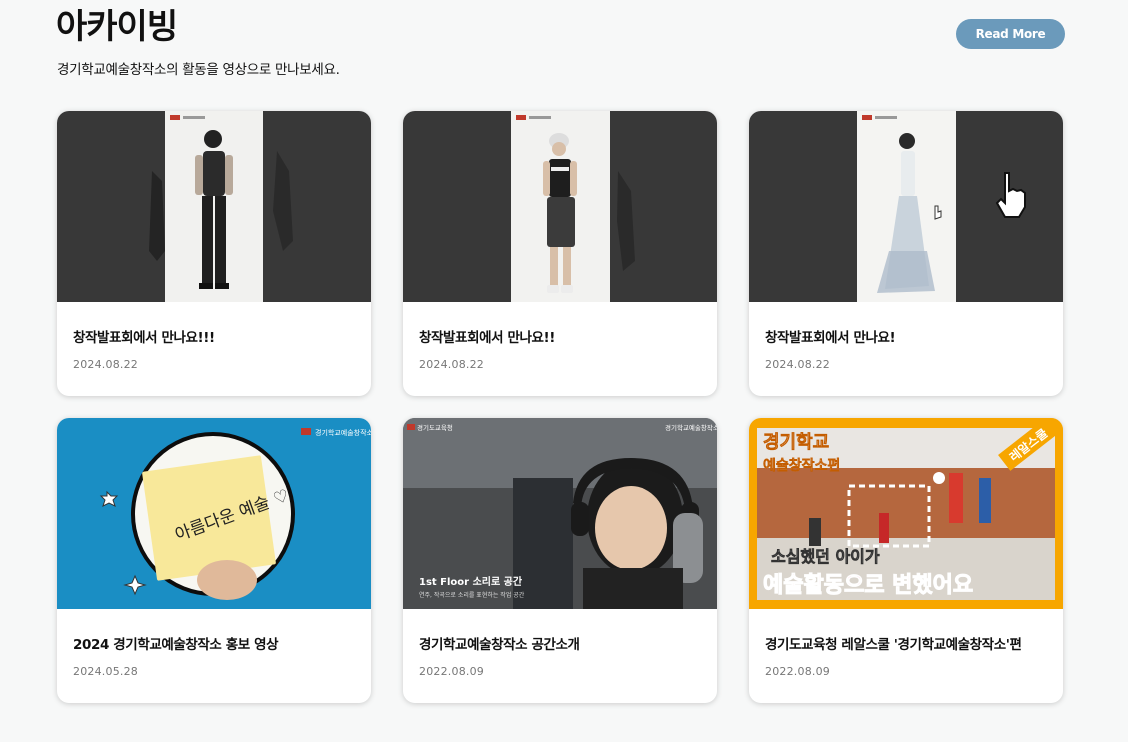 This screenshot has height=742, width=1128. What do you see at coordinates (499, 645) in the screenshot?
I see `card-title: 경기학교예술창작소 공간소개` at bounding box center [499, 645].